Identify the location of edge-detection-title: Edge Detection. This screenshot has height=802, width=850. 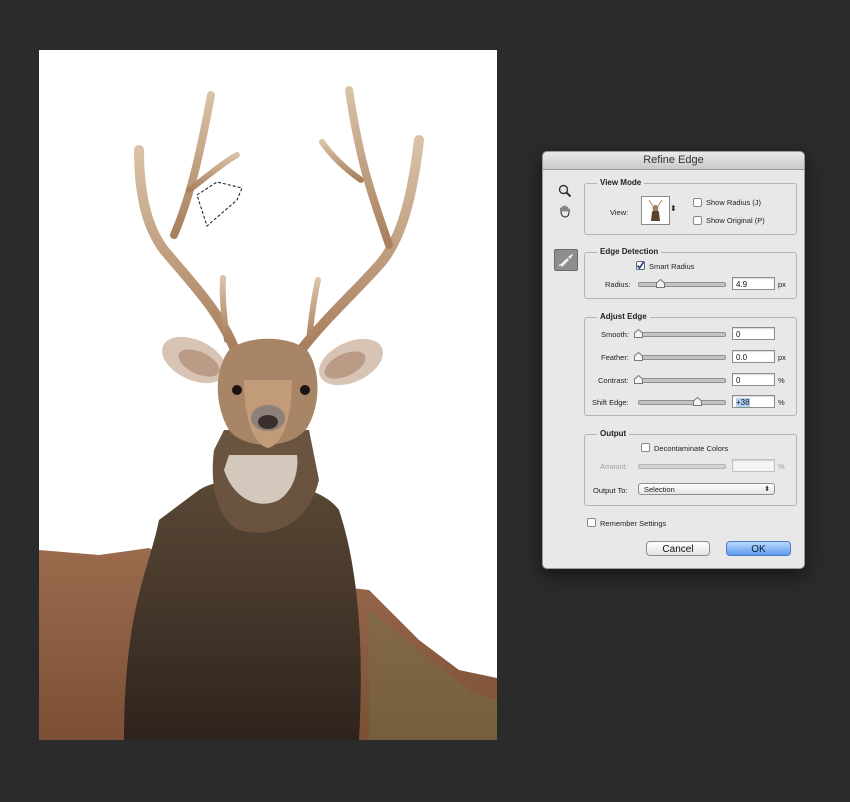
(629, 251).